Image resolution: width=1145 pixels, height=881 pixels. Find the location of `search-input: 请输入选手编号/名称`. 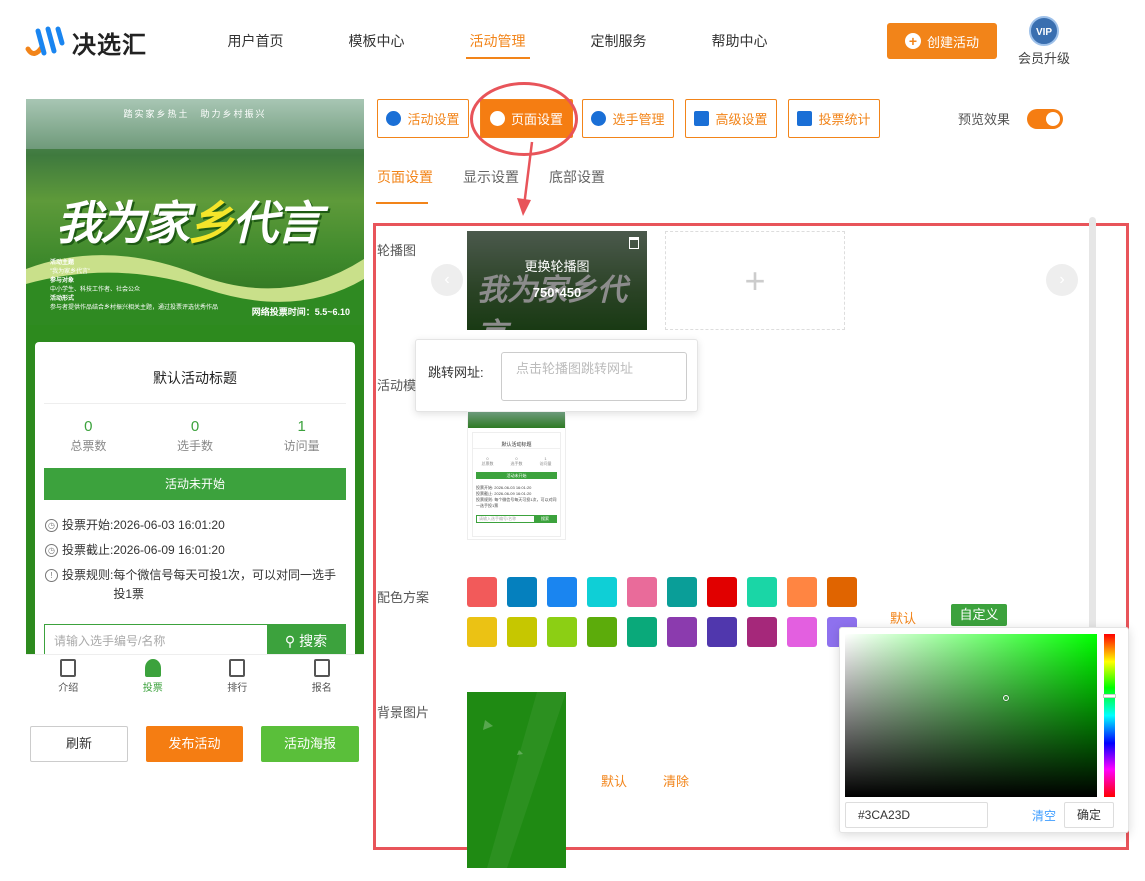

search-input: 请输入选手编号/名称 is located at coordinates (156, 639).